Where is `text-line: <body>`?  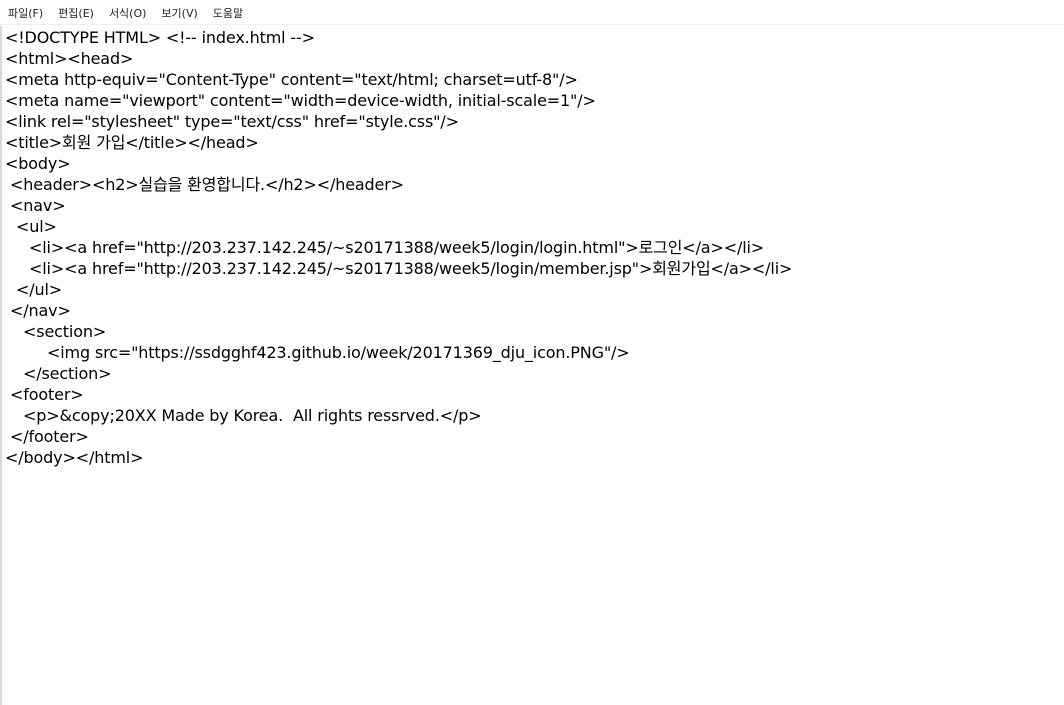 text-line: <body> is located at coordinates (38, 163).